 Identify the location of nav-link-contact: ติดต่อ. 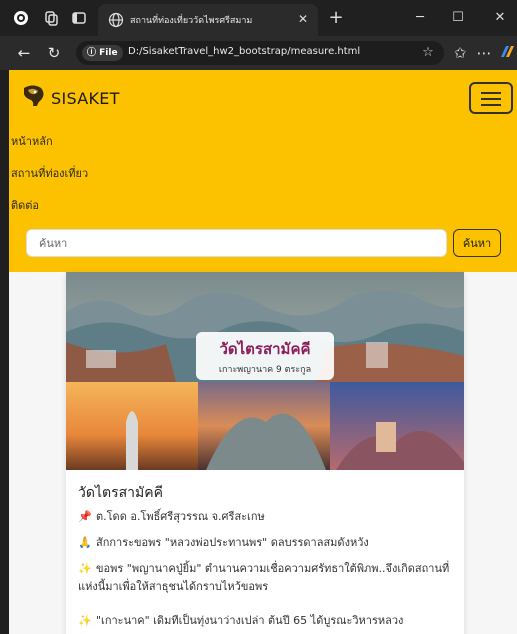
(25, 205).